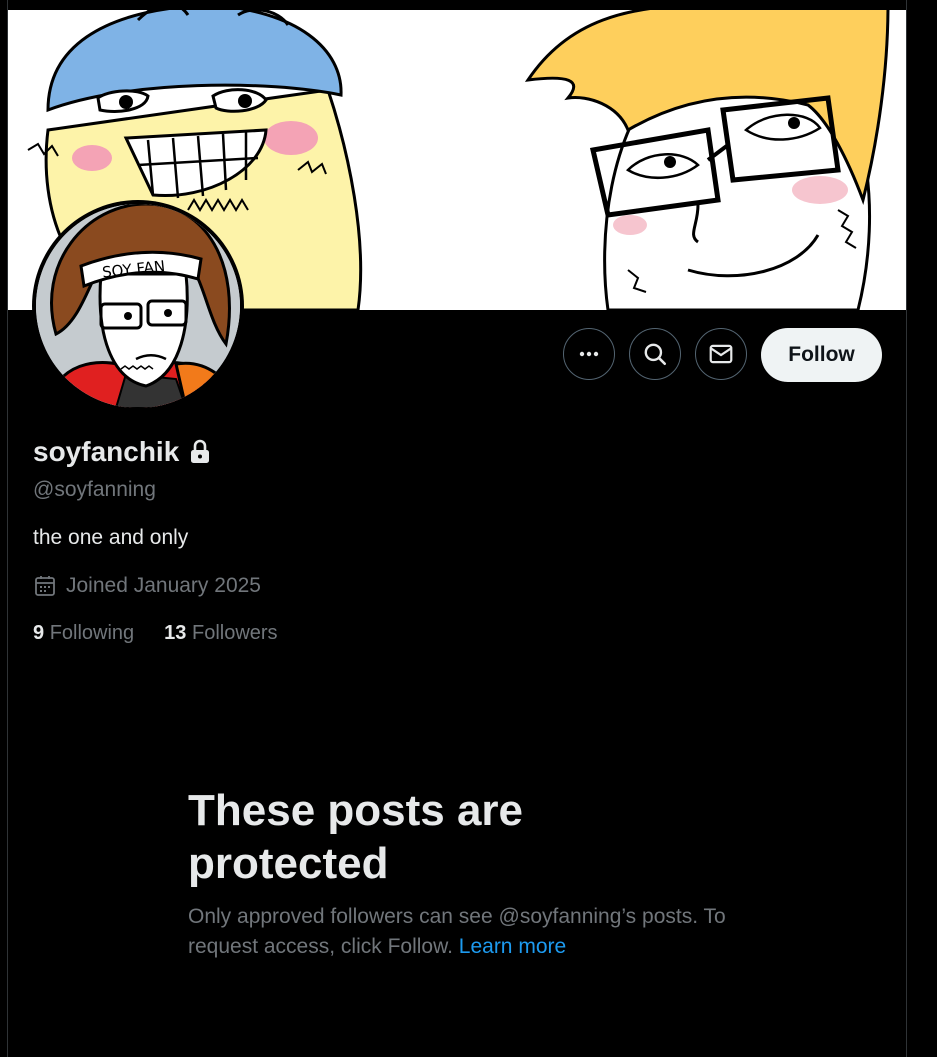 The width and height of the screenshot is (937, 1057). I want to click on protected-title: These posts are protected, so click(356, 837).